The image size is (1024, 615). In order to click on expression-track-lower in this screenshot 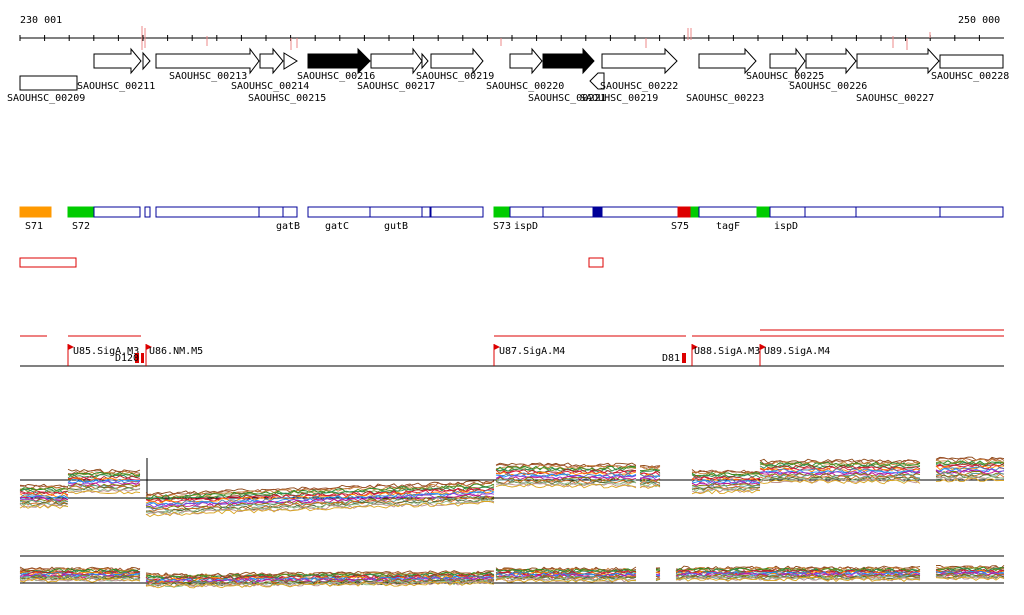, I will do `click(512, 572)`.